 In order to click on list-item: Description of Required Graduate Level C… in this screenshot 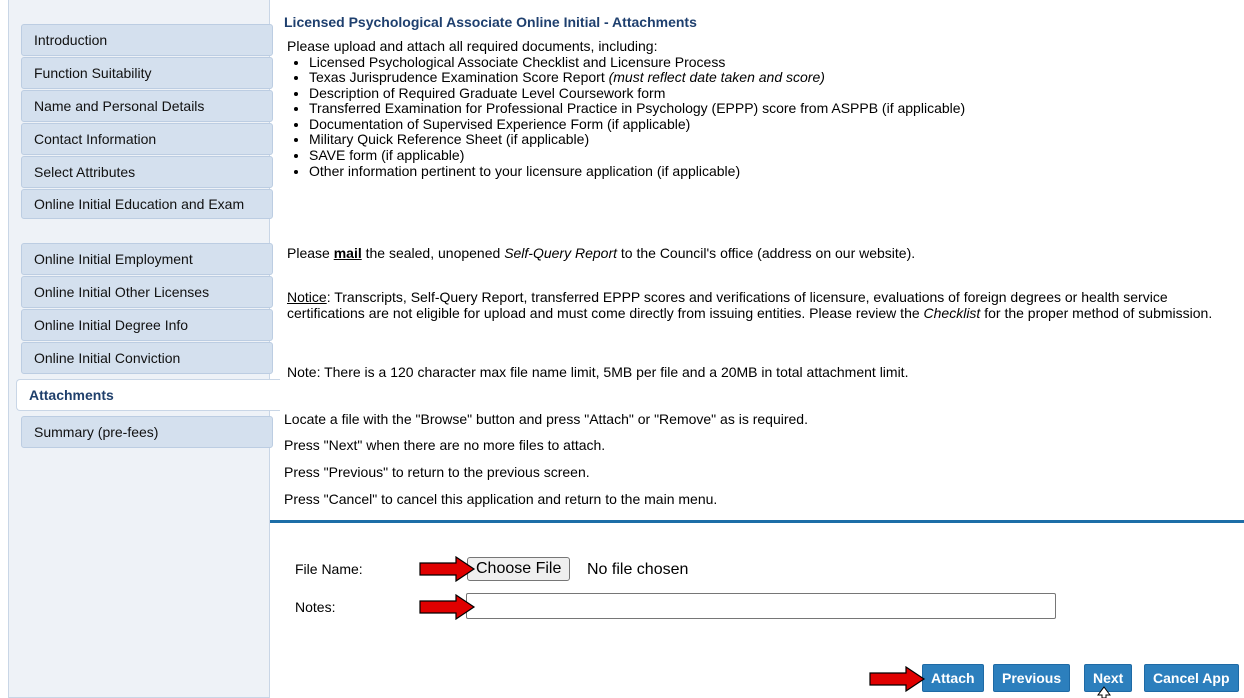, I will do `click(637, 93)`.